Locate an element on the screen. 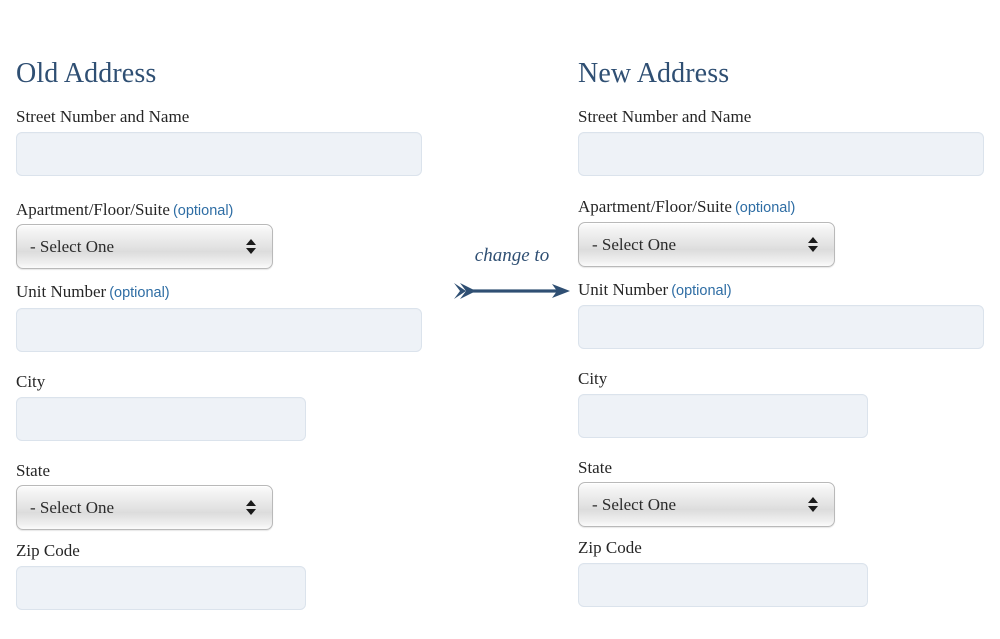 Image resolution: width=1000 pixels, height=639 pixels. new-unit-optional-text: (optional) is located at coordinates (701, 291).